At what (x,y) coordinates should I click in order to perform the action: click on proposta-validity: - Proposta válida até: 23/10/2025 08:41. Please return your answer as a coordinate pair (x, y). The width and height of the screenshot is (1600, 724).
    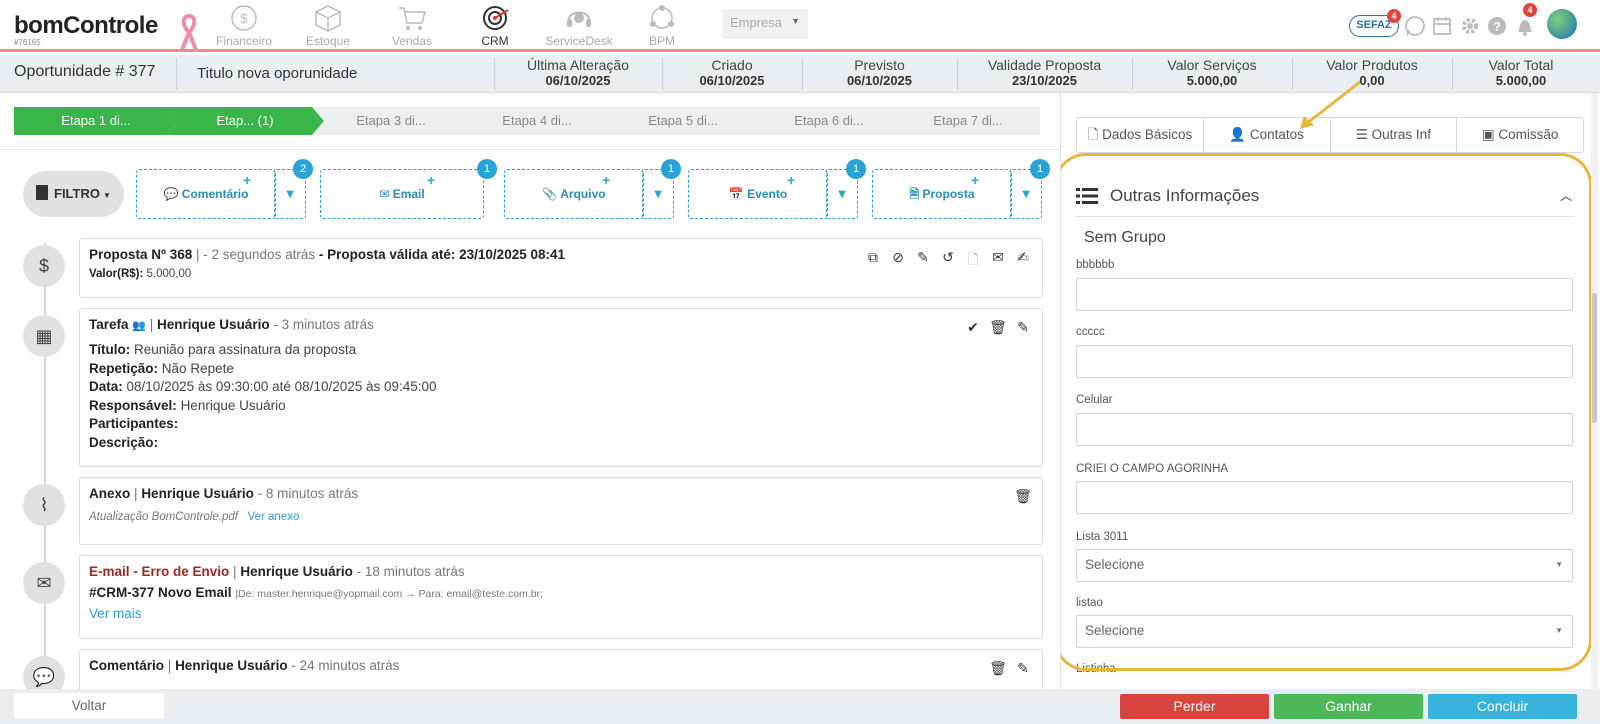
    Looking at the image, I should click on (441, 254).